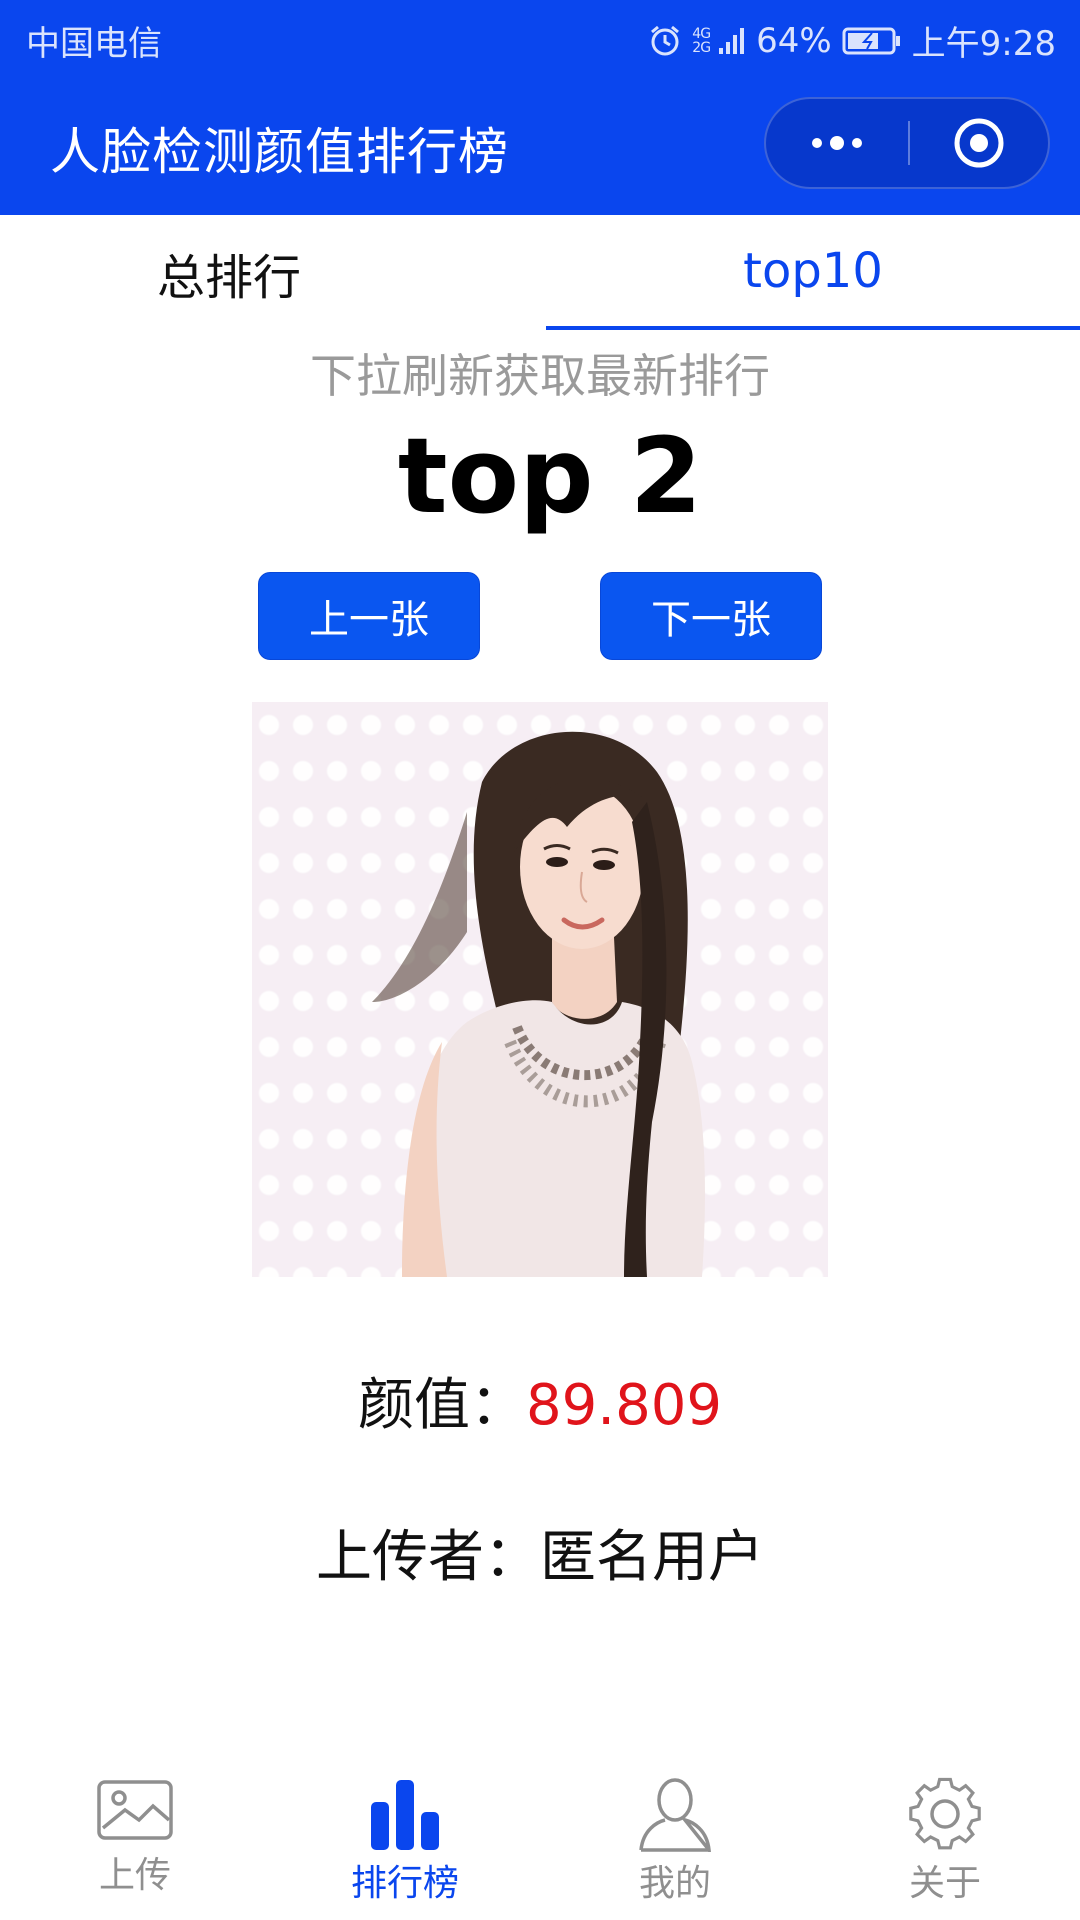 The image size is (1080, 1920). Describe the element at coordinates (428, 1557) in the screenshot. I see `uploader-label: 上传者：` at that location.